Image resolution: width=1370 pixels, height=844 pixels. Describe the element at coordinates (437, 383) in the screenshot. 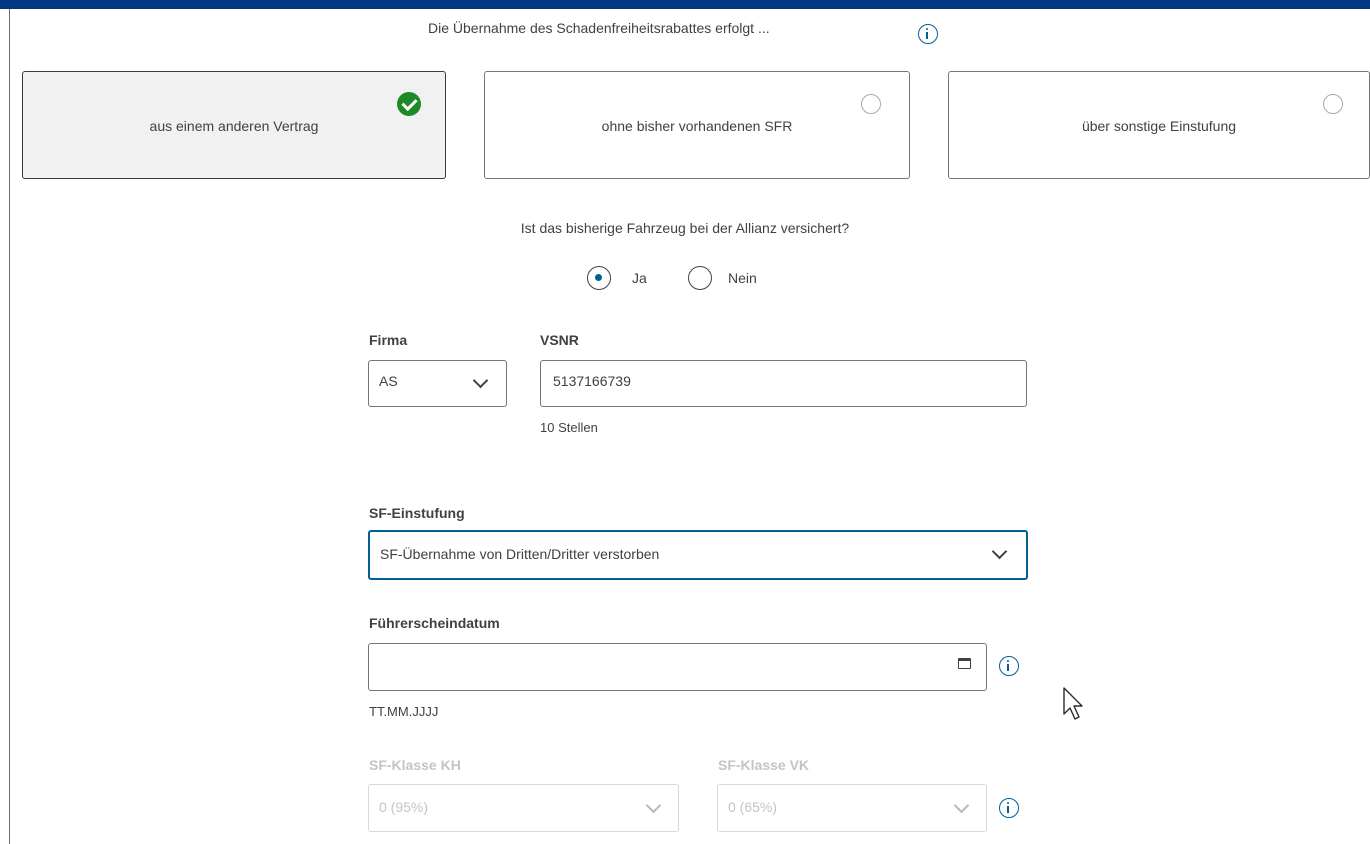

I see `firma-select: AS` at that location.